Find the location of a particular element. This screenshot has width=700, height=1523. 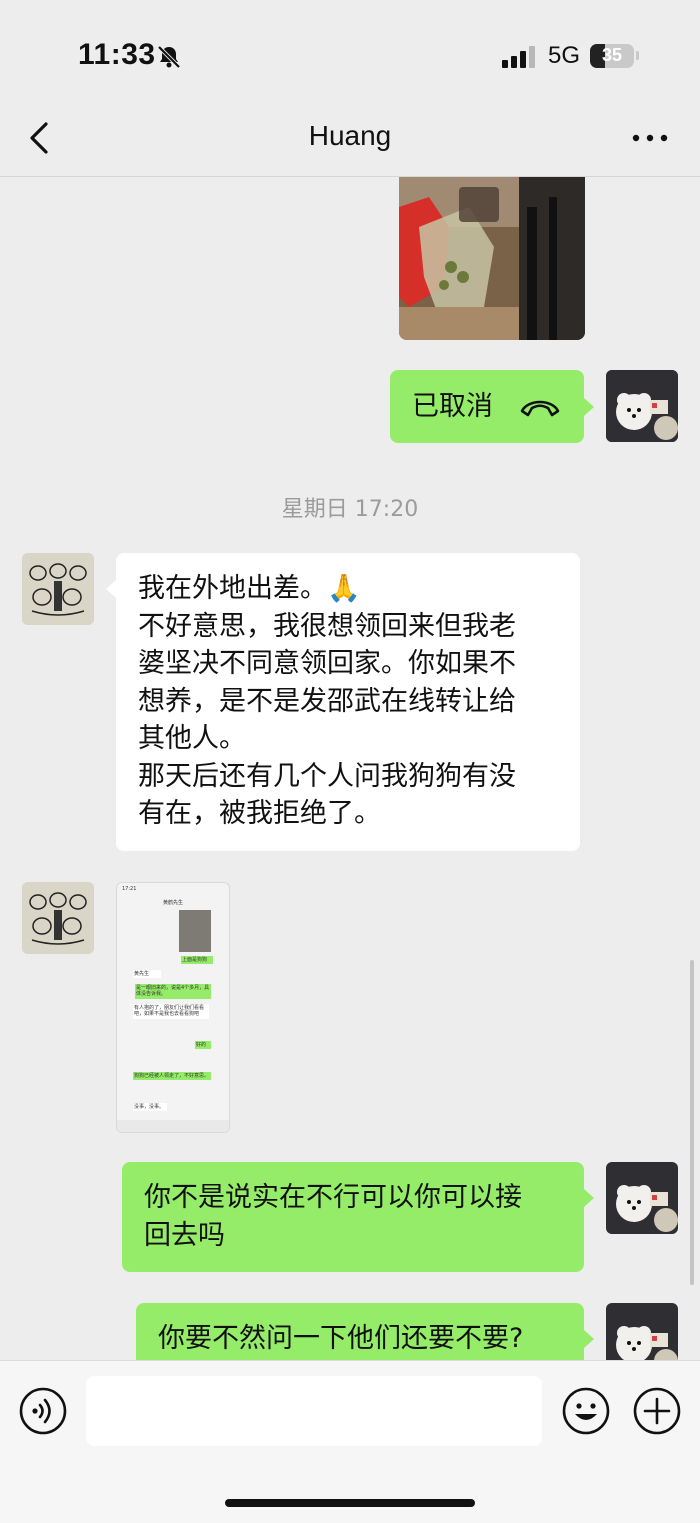

screenshot-msg: 上面是狗狗 is located at coordinates (197, 960).